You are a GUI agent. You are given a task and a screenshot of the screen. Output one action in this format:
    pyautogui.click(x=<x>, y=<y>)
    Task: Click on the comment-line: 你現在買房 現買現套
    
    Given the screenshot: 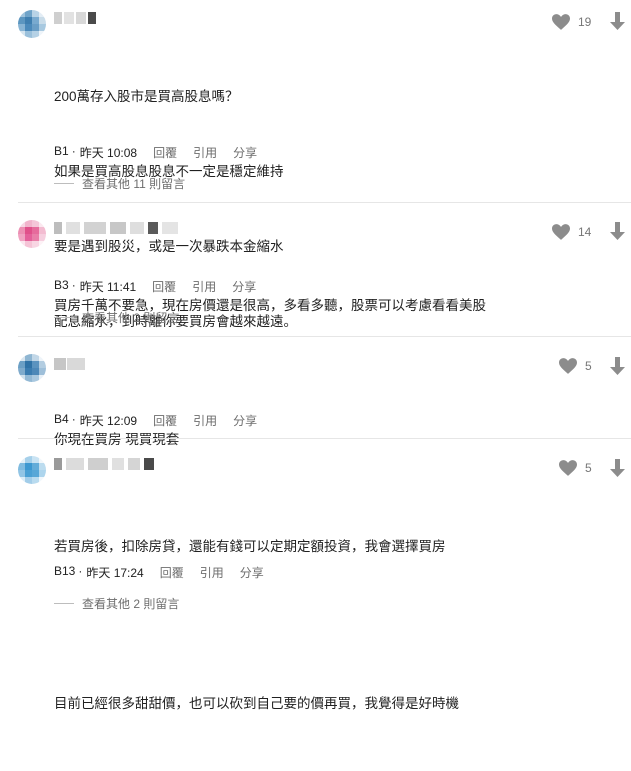 What is the action you would take?
    pyautogui.click(x=117, y=439)
    